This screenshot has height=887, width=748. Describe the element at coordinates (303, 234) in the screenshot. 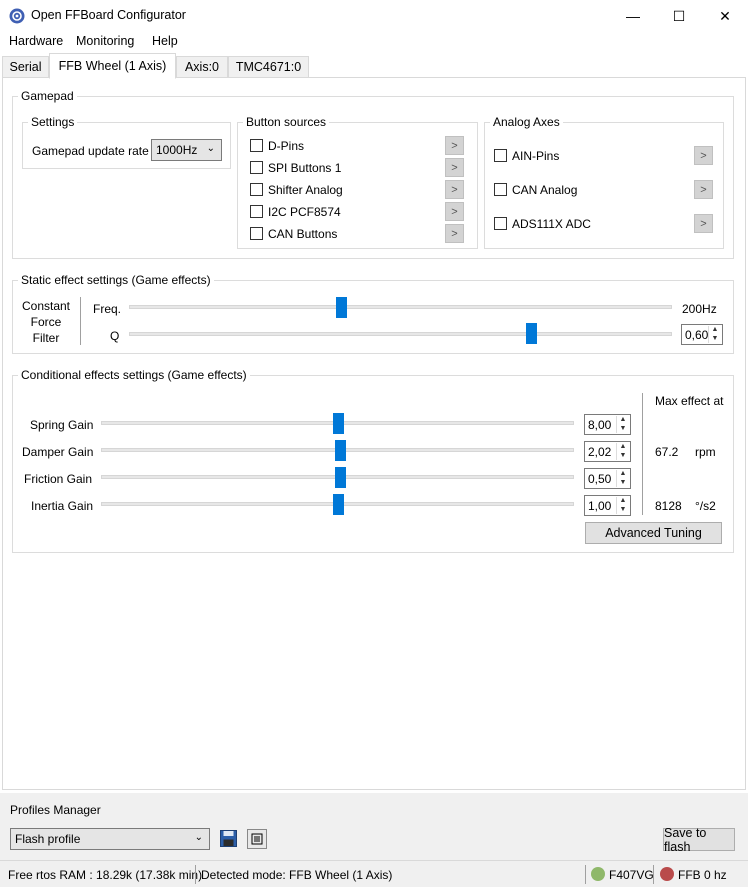

I see `can-buttons-label: CAN Buttons` at that location.